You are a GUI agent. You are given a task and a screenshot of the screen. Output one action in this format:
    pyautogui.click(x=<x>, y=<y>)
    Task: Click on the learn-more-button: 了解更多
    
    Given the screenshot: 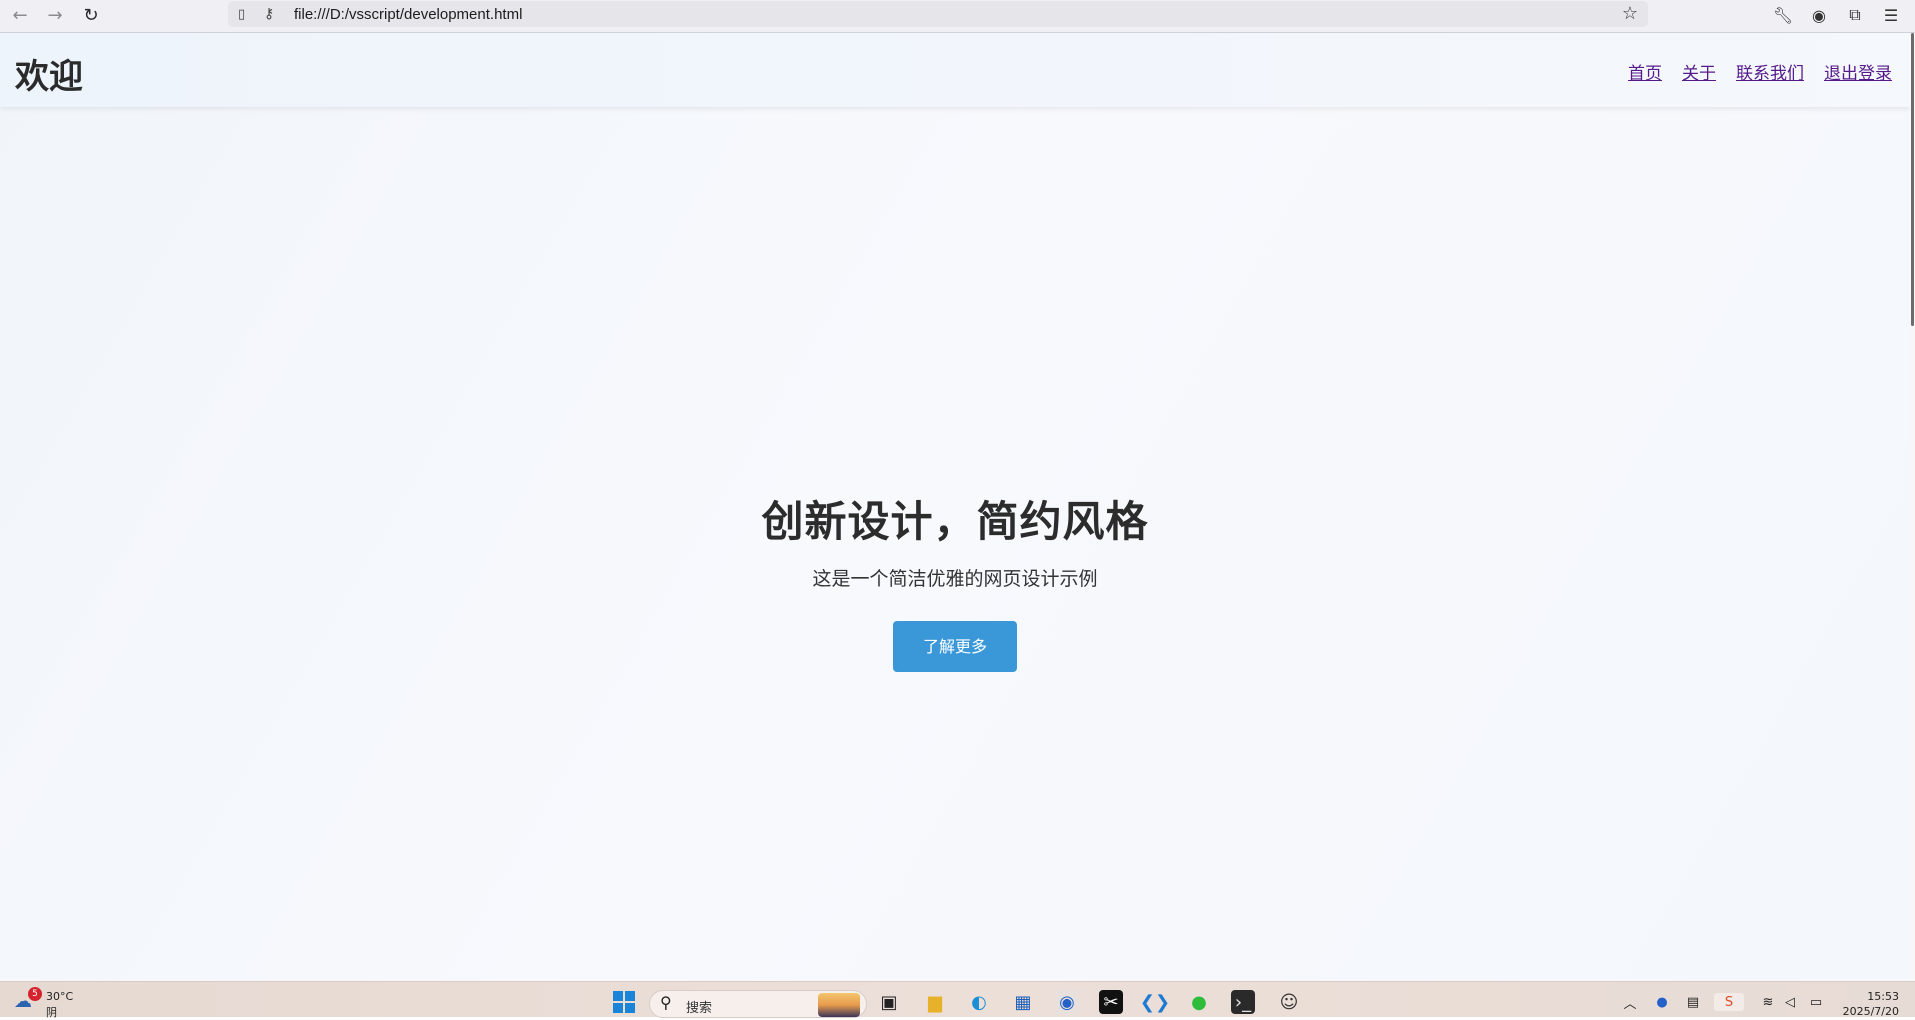 What is the action you would take?
    pyautogui.click(x=955, y=646)
    